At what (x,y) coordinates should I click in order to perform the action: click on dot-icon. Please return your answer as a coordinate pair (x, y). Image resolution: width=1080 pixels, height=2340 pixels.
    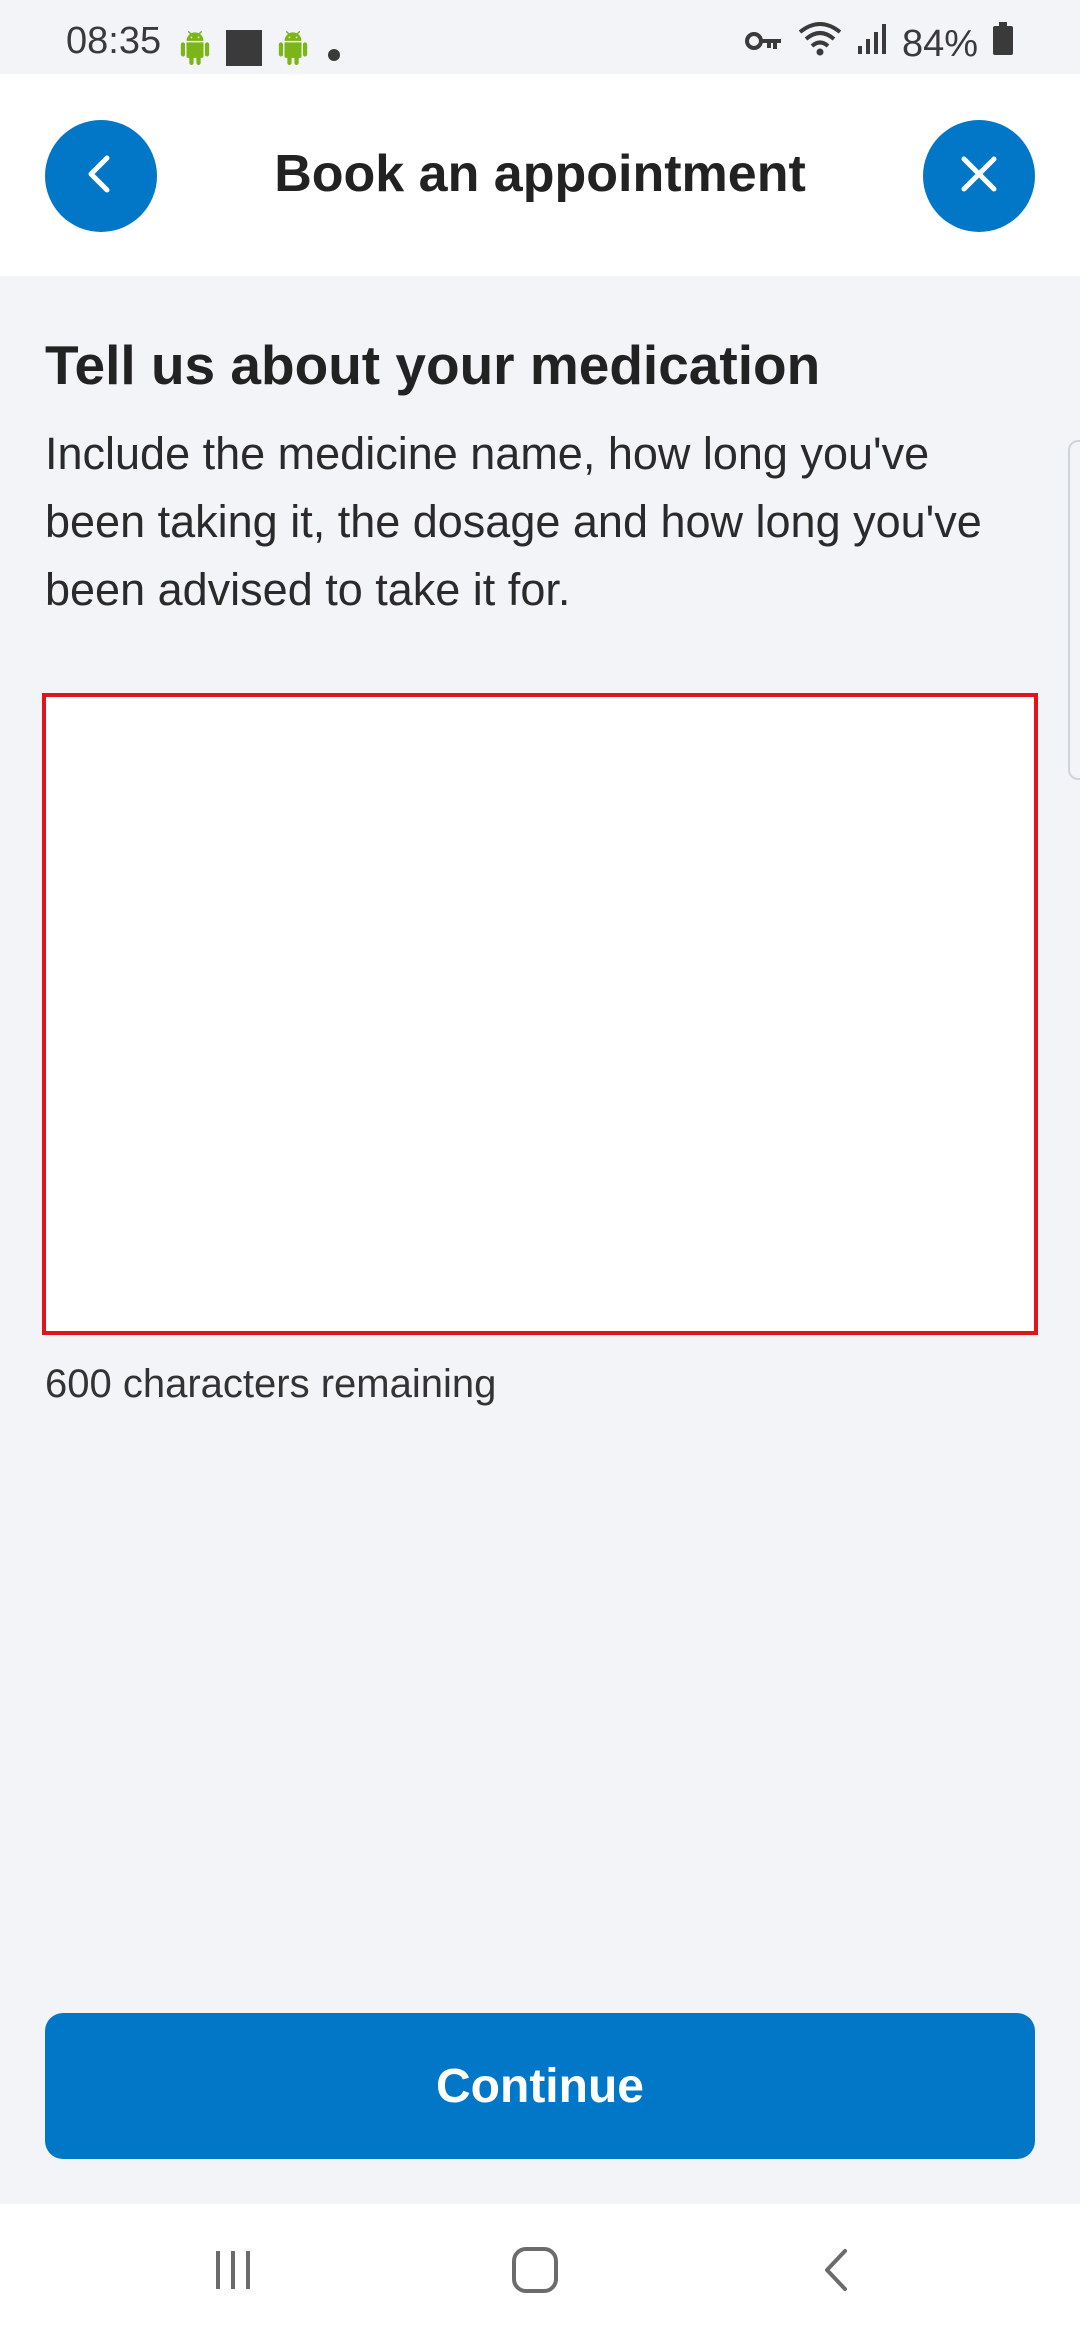
    Looking at the image, I should click on (334, 53).